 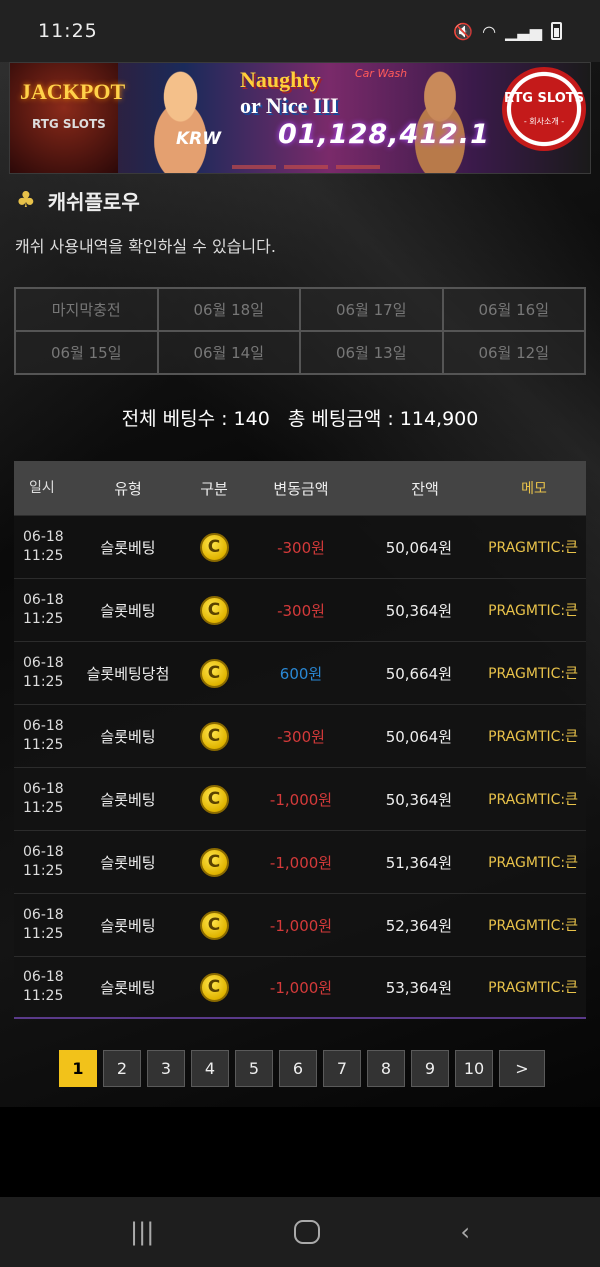 I want to click on back-icon: ‹, so click(x=465, y=1232).